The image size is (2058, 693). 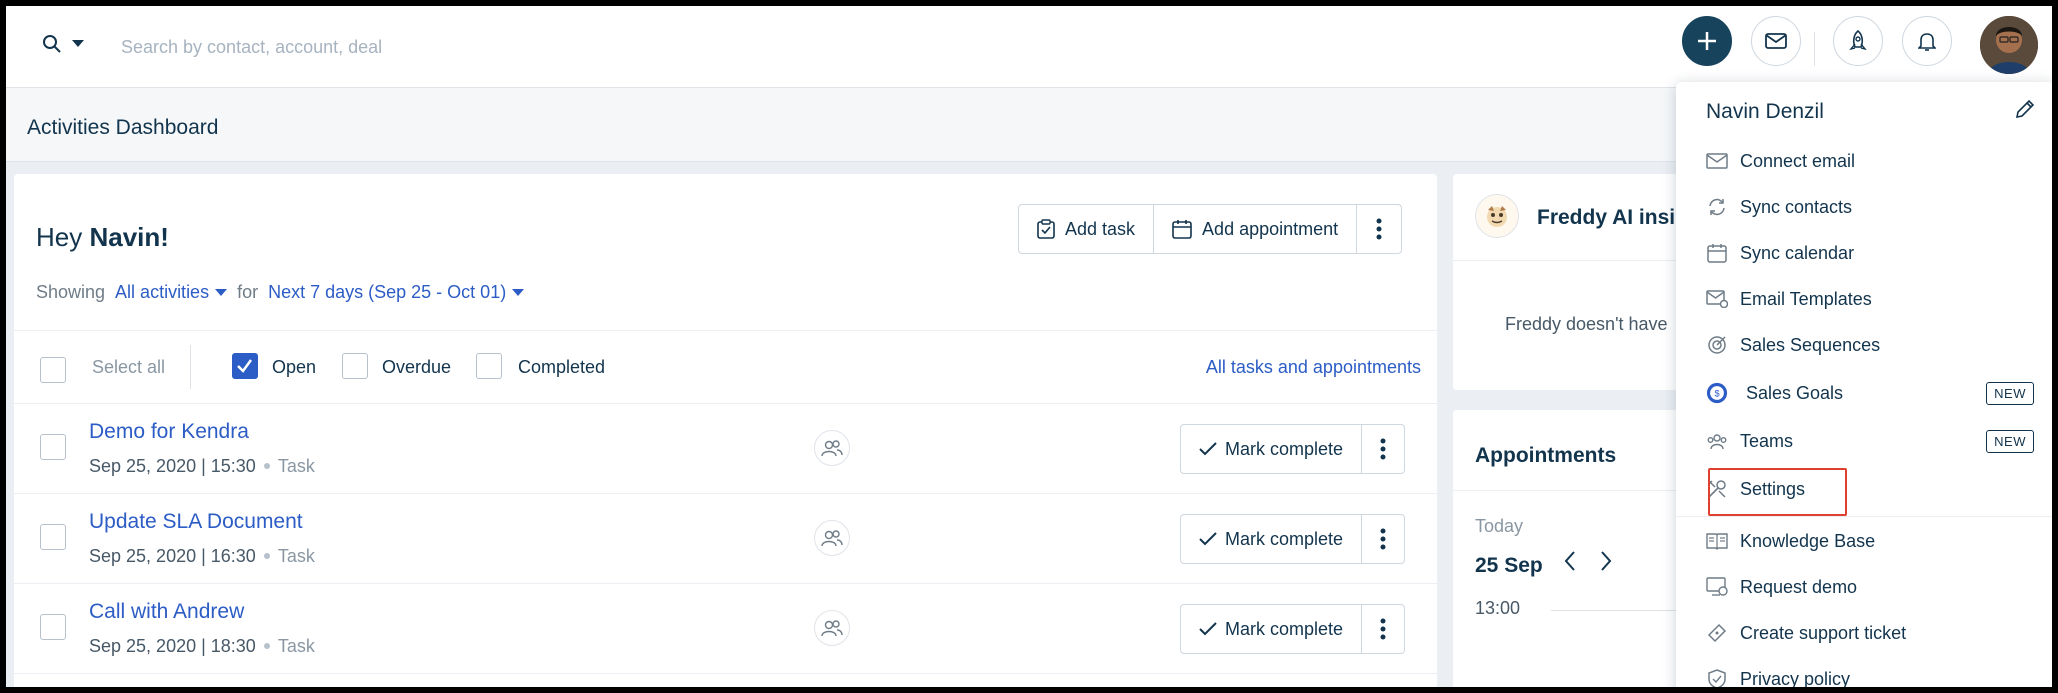 I want to click on current-date: 25 Sep, so click(x=1509, y=565).